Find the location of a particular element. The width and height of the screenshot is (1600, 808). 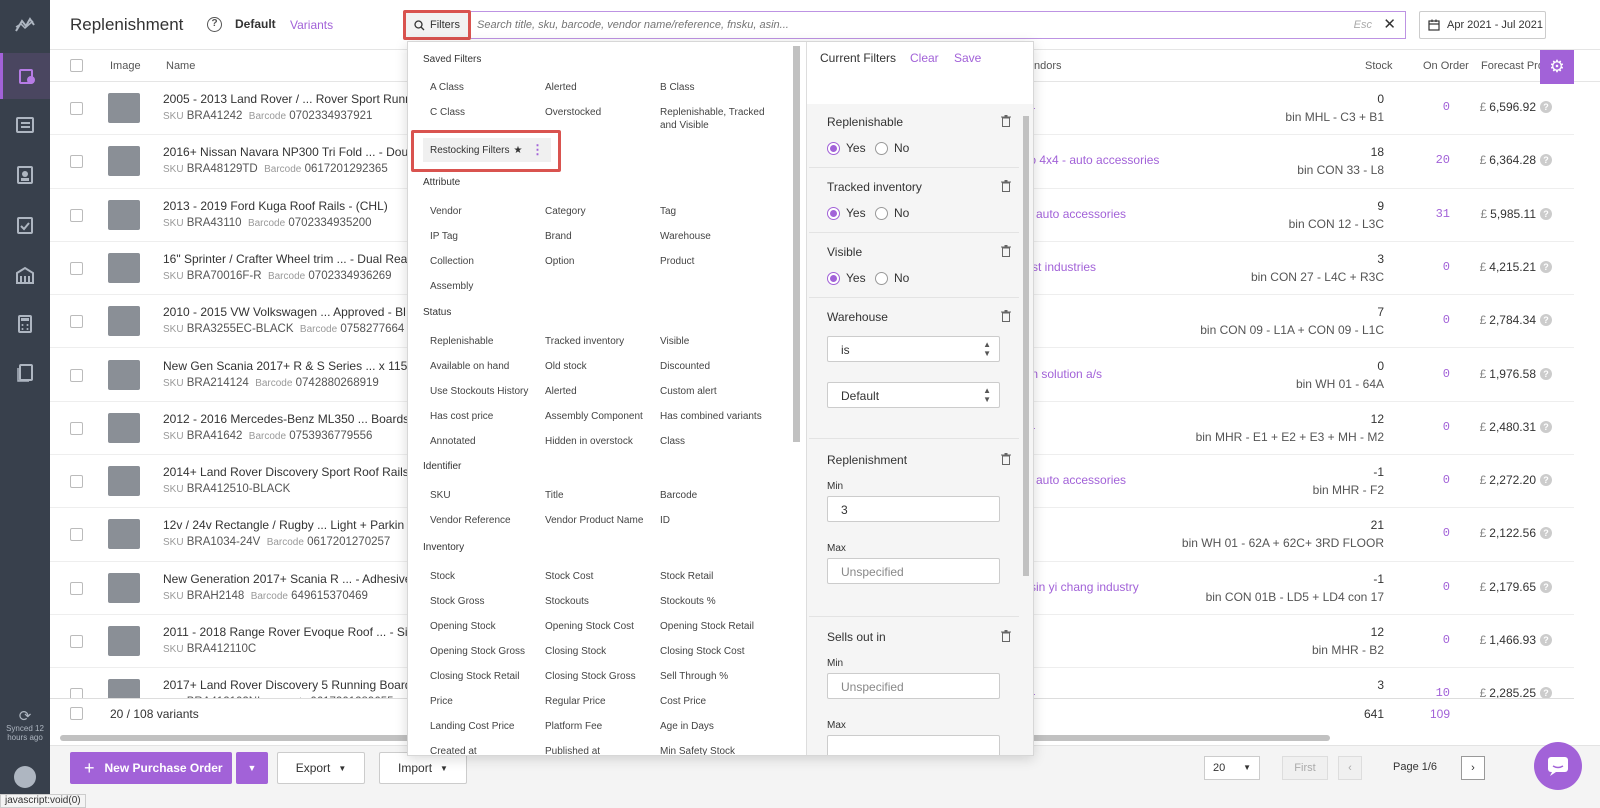

filter-option: SKU is located at coordinates (440, 495).